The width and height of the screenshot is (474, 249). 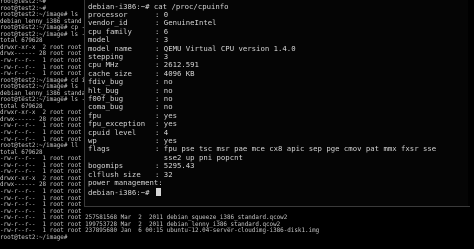 I want to click on host-terminal-line: debian_lenny_i386_standa, so click(x=43, y=93).